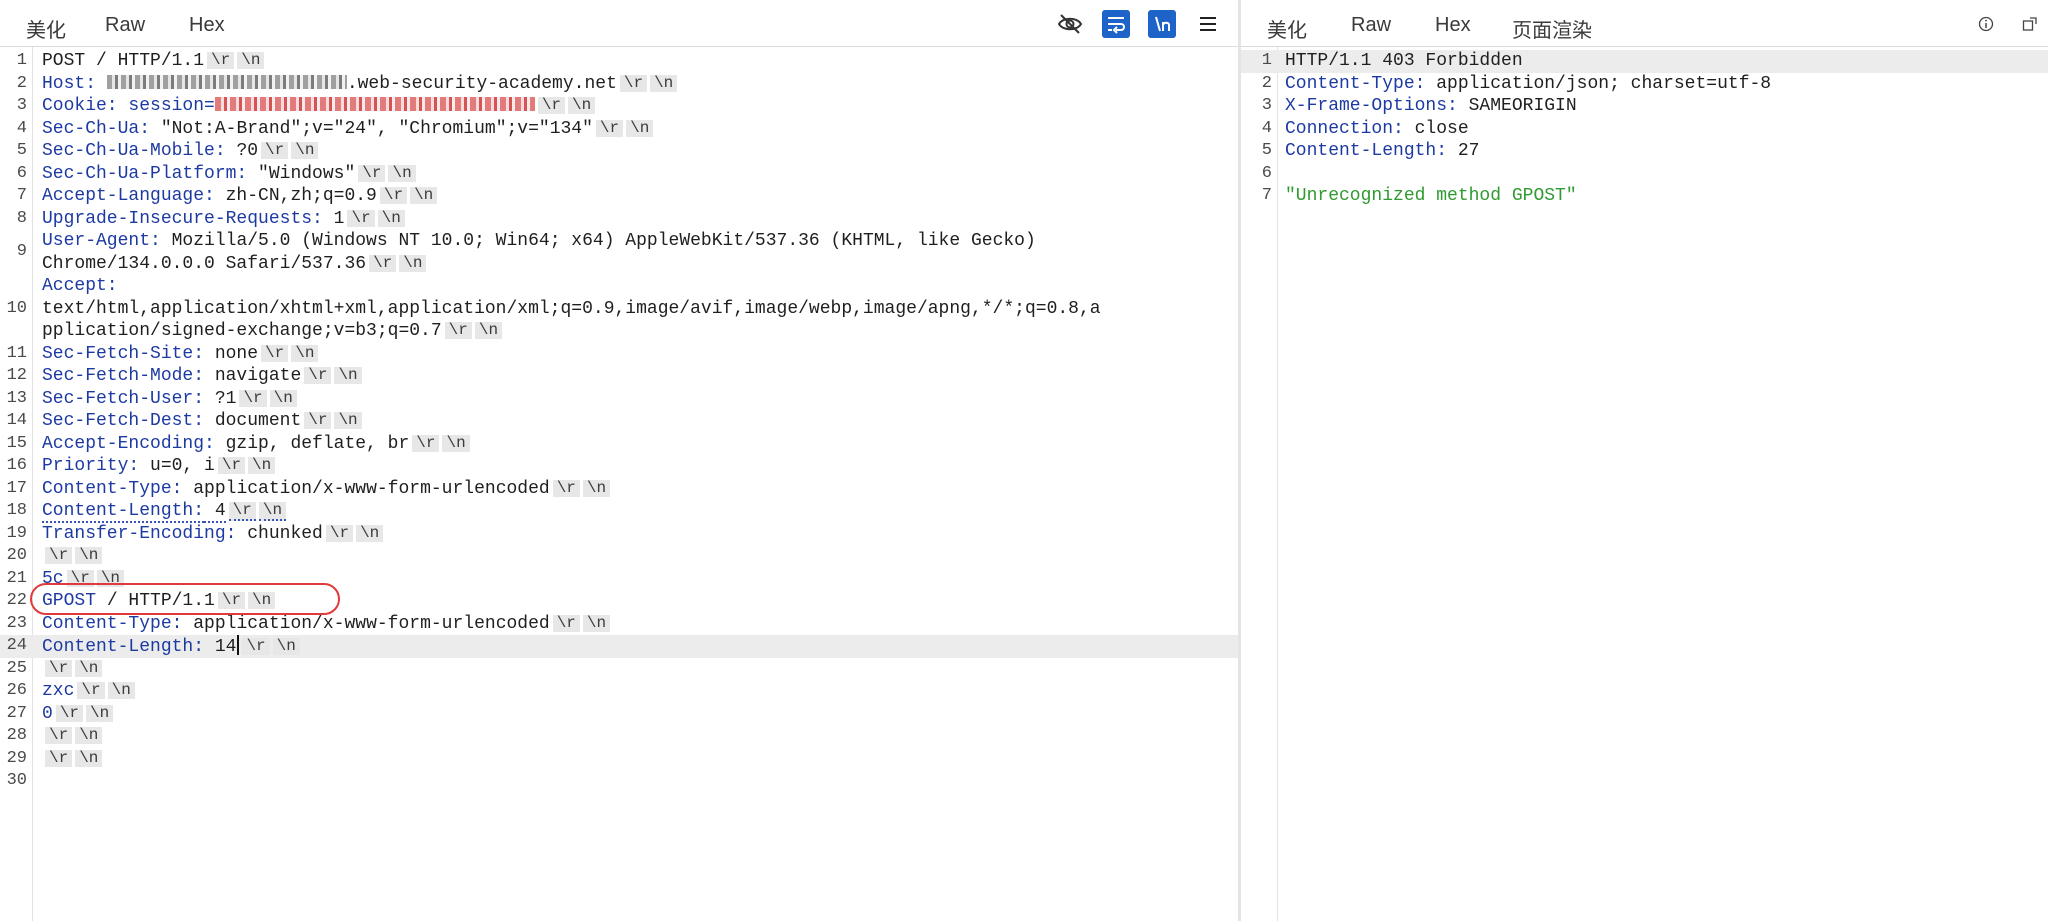 The image size is (2048, 921). Describe the element at coordinates (619, 534) in the screenshot. I see `code-line: 19 Transfer-Encoding: chunked \r \n` at that location.